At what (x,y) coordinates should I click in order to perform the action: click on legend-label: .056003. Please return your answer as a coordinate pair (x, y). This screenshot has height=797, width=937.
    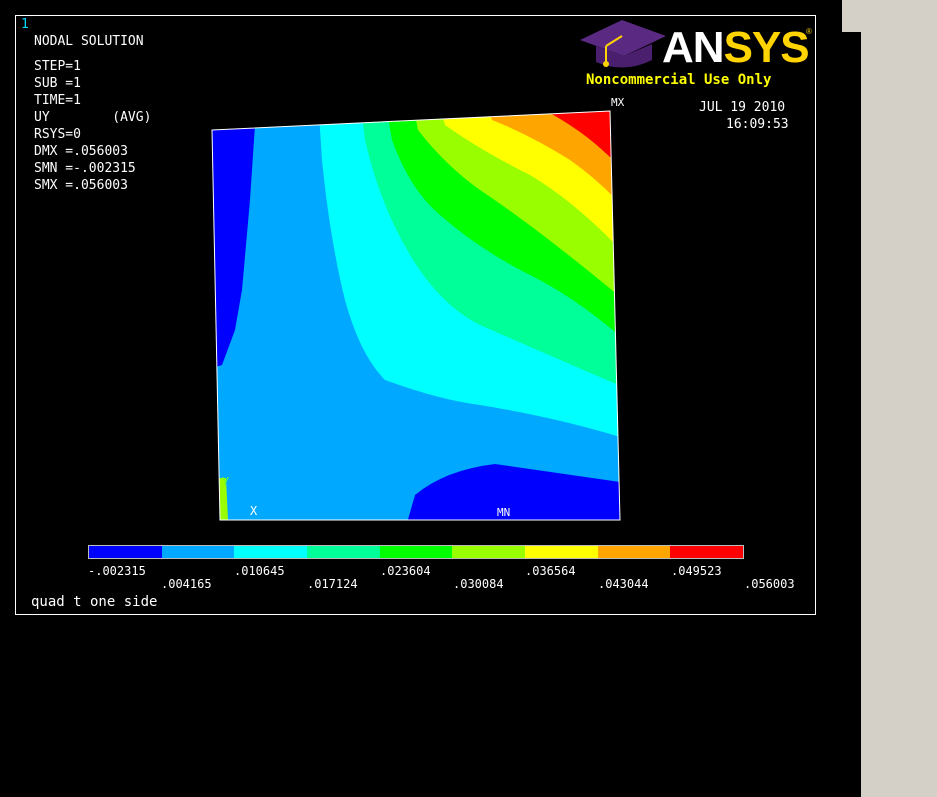
    Looking at the image, I should click on (769, 584).